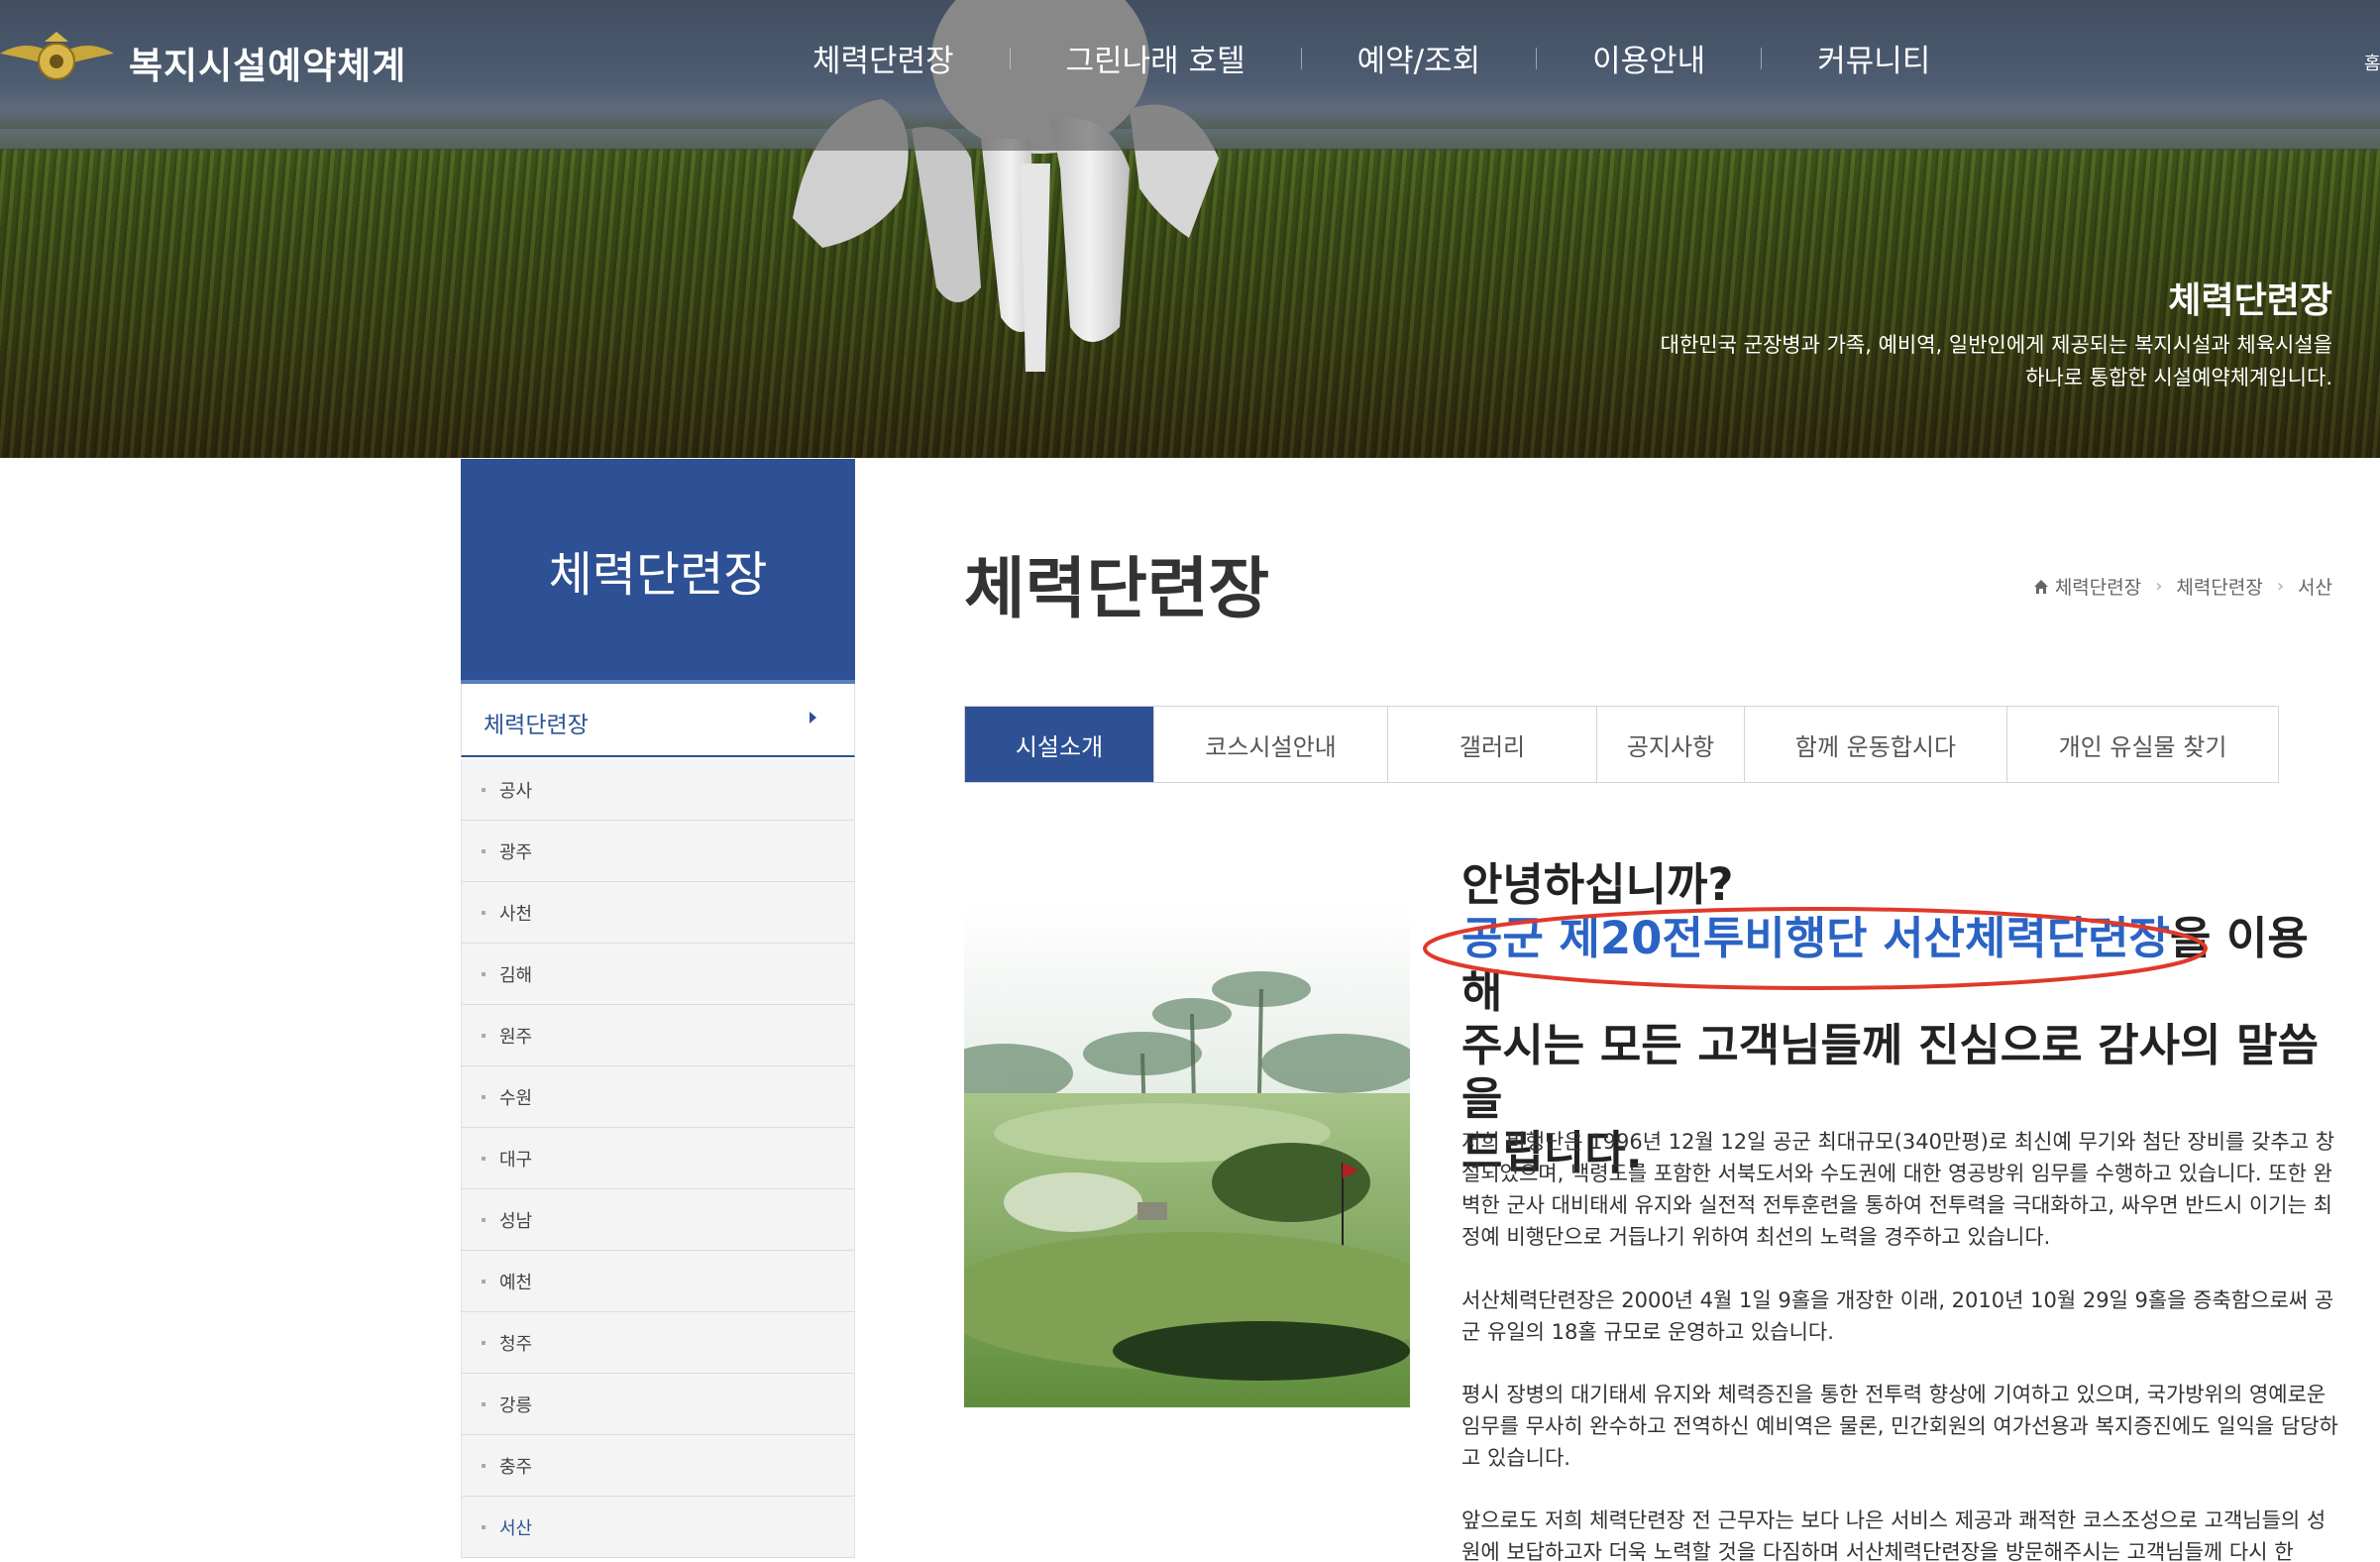 Image resolution: width=2380 pixels, height=1562 pixels. Describe the element at coordinates (658, 1527) in the screenshot. I see `sidebar-sub-item-selected: 서산` at that location.